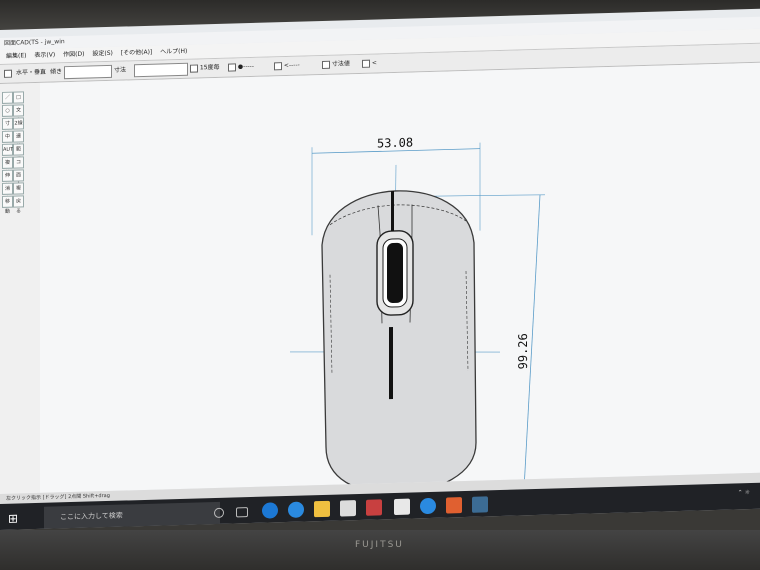 The width and height of the screenshot is (760, 570). What do you see at coordinates (136, 53) in the screenshot?
I see `menu-other: [その他(A)]` at bounding box center [136, 53].